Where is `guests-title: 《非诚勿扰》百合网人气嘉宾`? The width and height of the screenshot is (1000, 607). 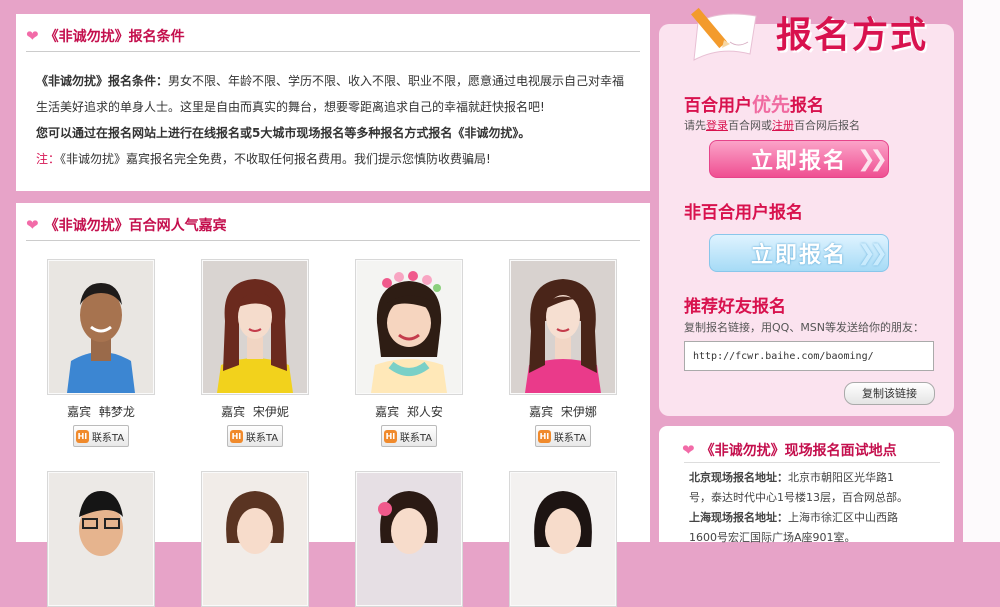 guests-title: 《非诚勿扰》百合网人气嘉宾 is located at coordinates (135, 226).